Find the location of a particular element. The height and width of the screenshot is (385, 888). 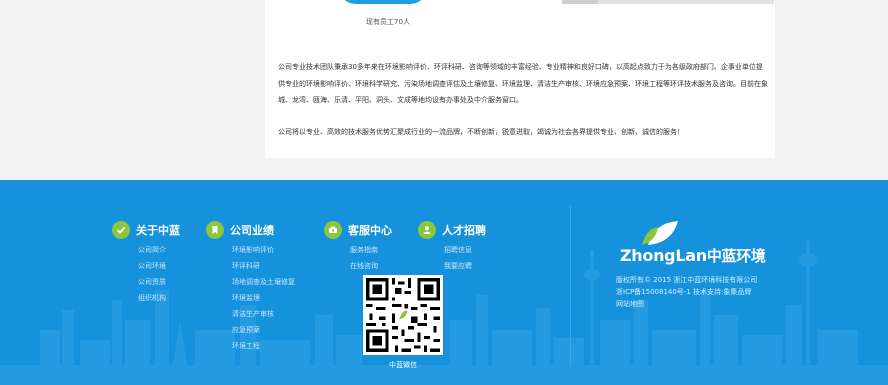

wechat-qr-code is located at coordinates (403, 315).